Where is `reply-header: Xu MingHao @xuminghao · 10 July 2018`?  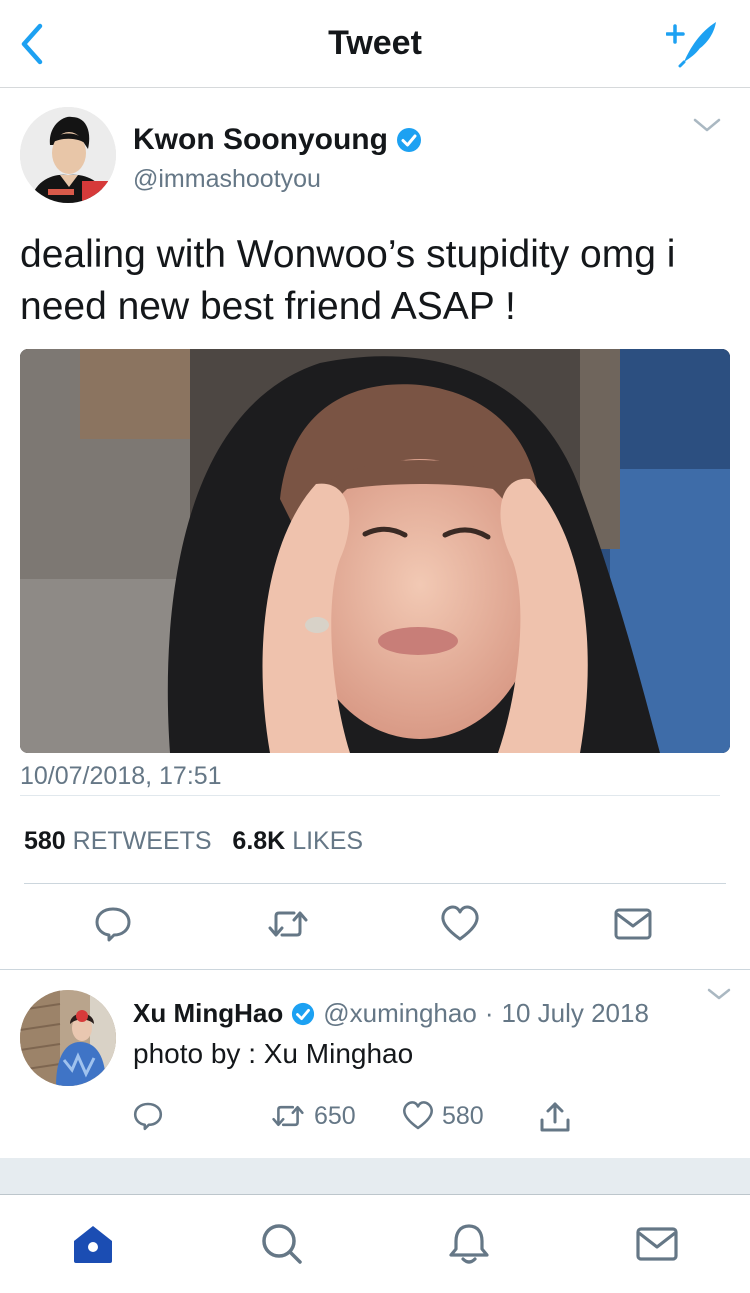 reply-header: Xu MingHao @xuminghao · 10 July 2018 is located at coordinates (391, 1013).